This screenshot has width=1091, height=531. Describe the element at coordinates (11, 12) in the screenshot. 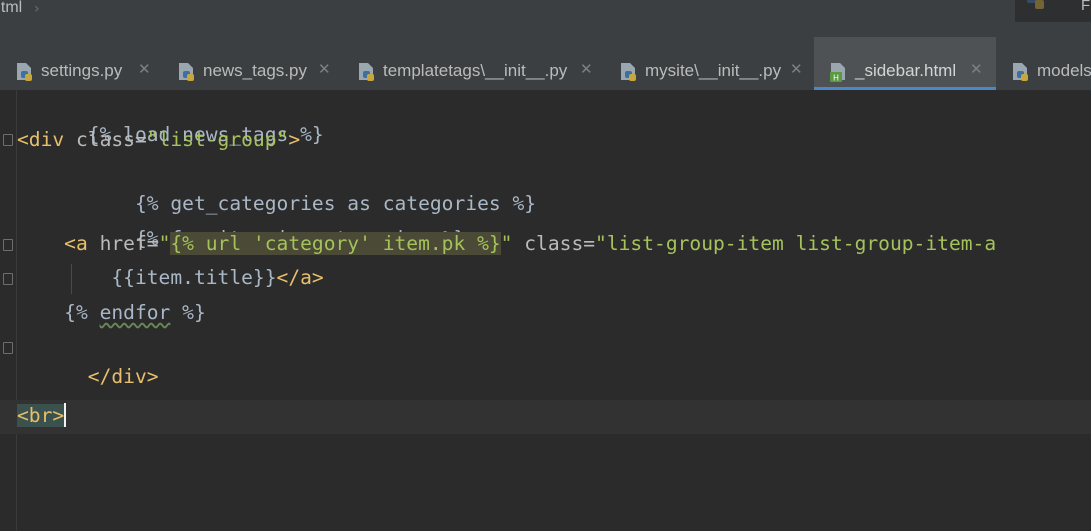

I see `breadcrumb: html` at that location.